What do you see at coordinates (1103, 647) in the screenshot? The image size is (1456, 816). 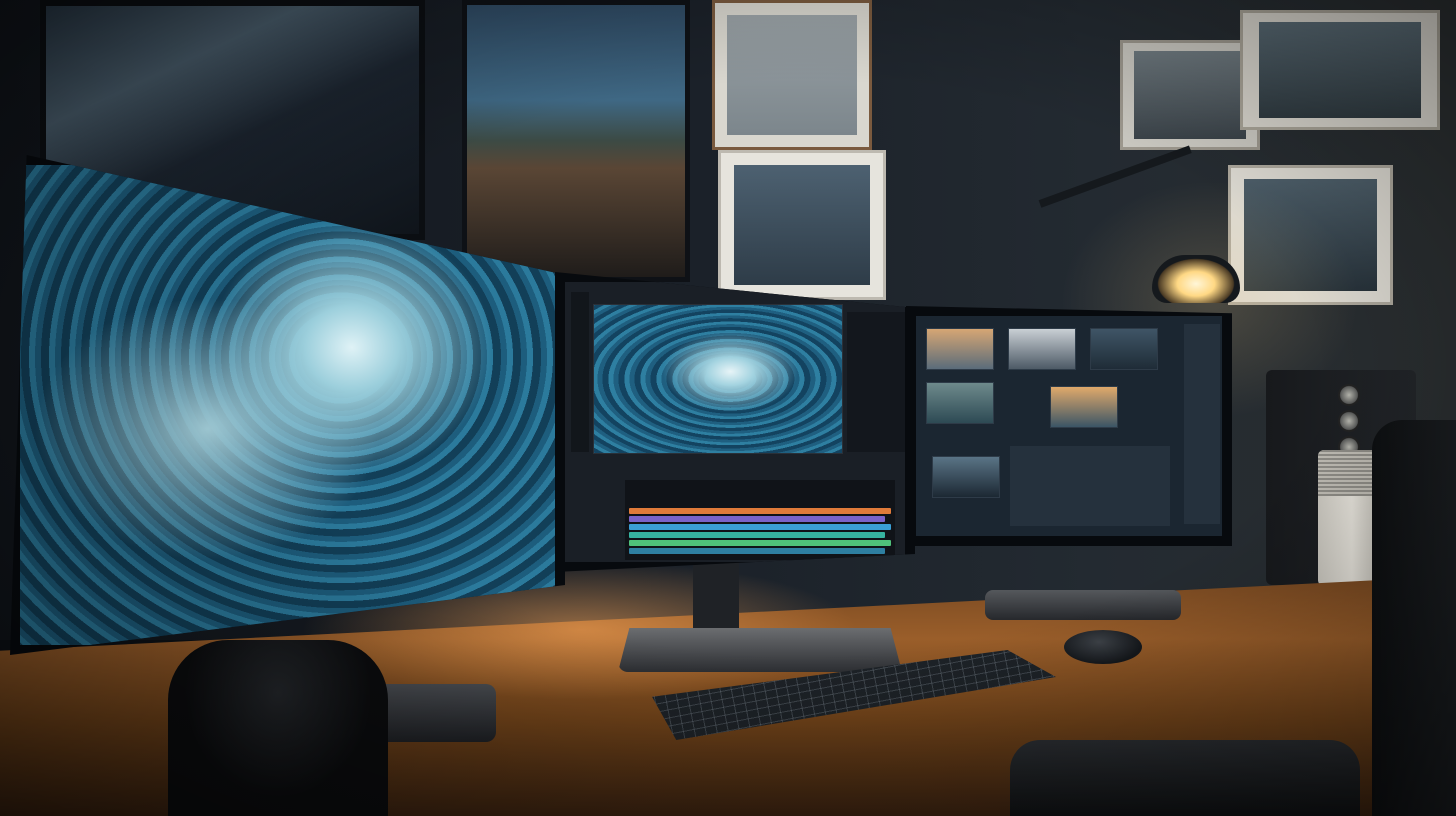 I see `mouse-icon` at bounding box center [1103, 647].